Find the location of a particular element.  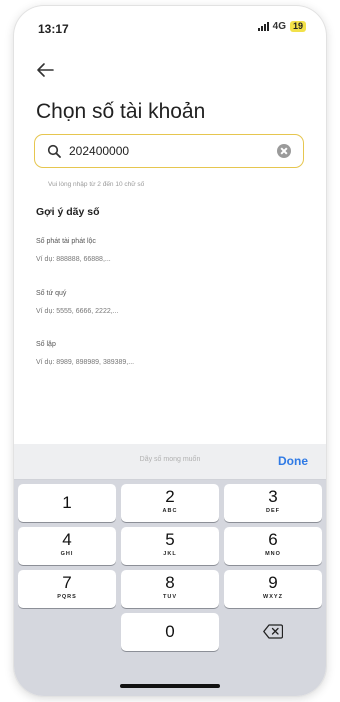

key-2: 2 ABC is located at coordinates (170, 503).